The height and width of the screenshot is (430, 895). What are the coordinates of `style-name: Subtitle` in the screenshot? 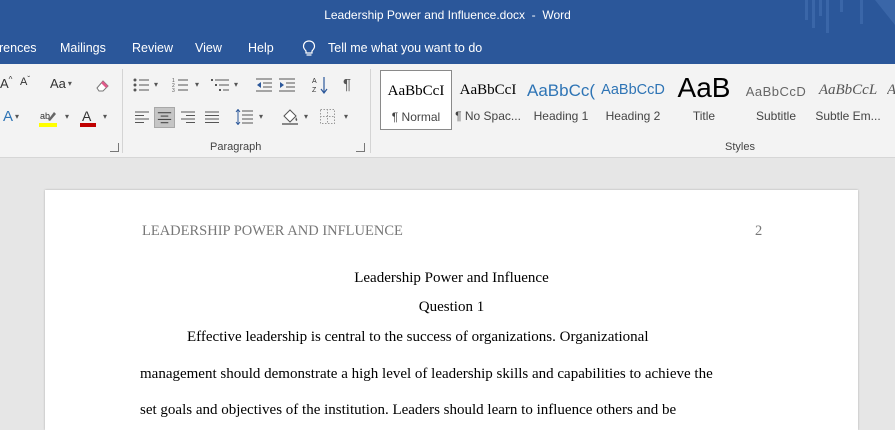 It's located at (776, 116).